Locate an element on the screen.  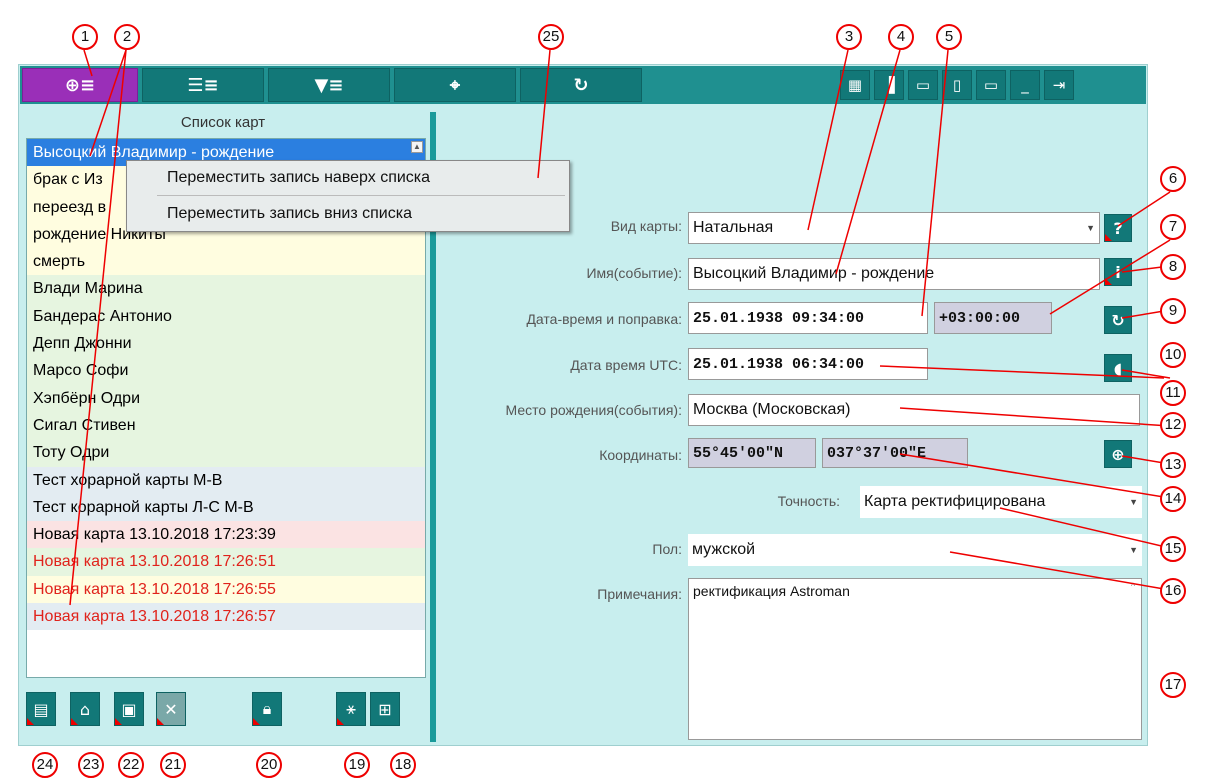
callout-marker: 16 is located at coordinates (1173, 591).